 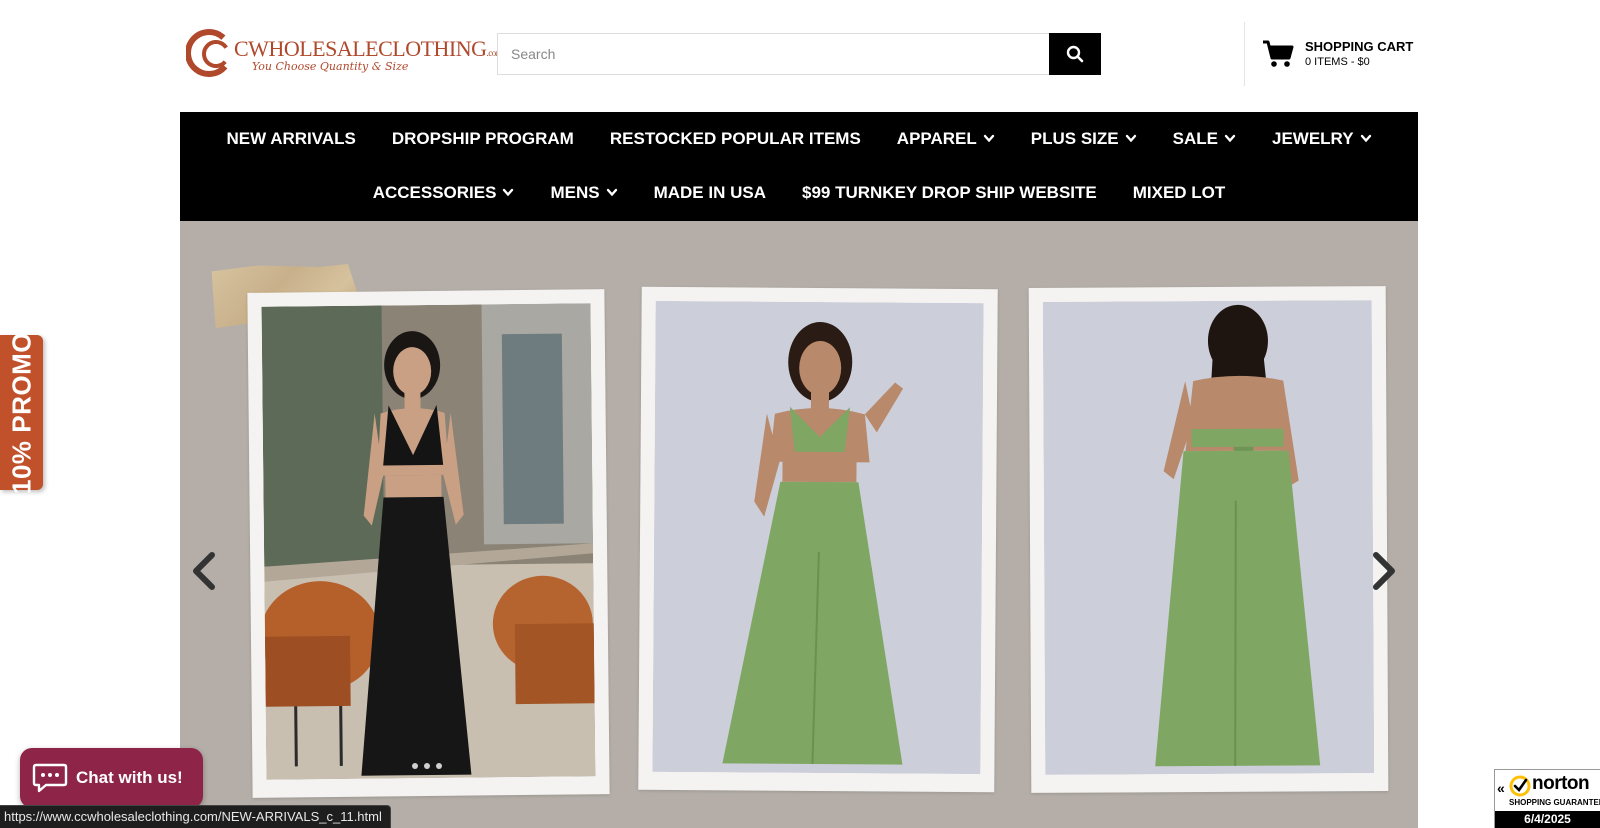 I want to click on search-button, so click(x=1075, y=54).